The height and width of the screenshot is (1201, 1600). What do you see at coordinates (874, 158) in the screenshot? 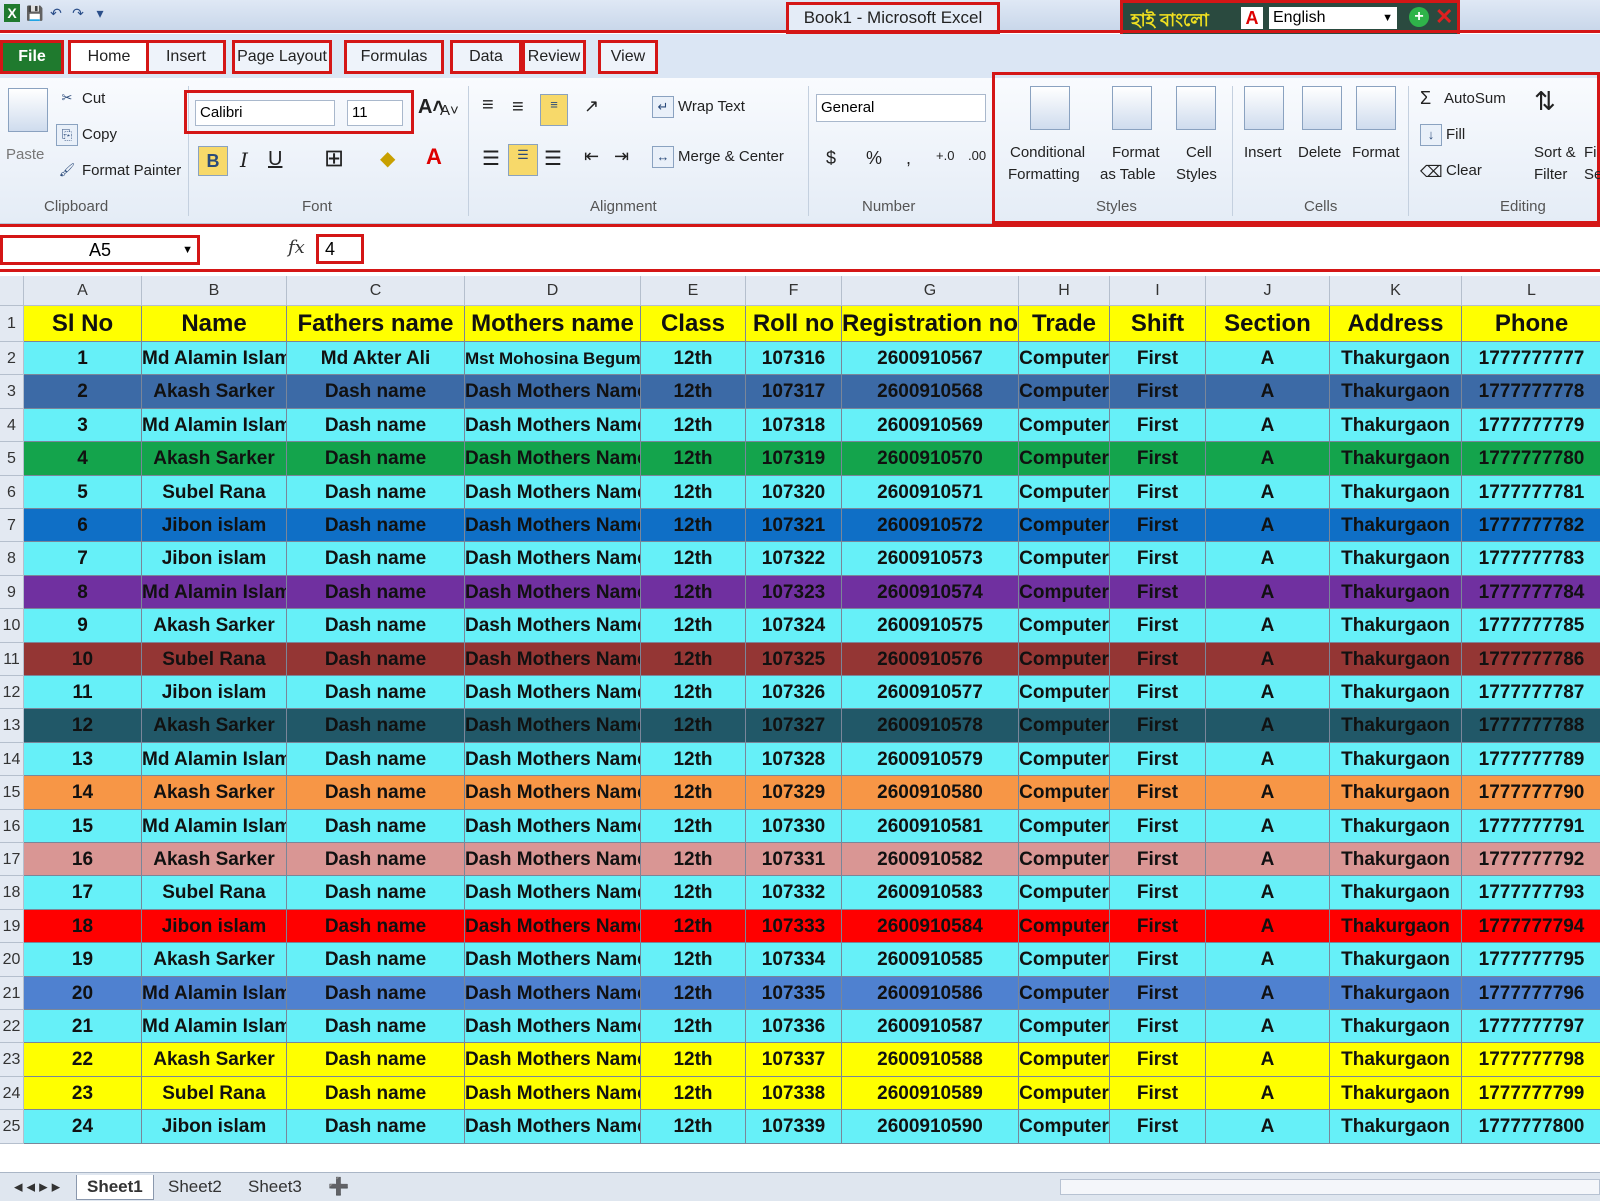
I see `percent-icon: %` at bounding box center [874, 158].